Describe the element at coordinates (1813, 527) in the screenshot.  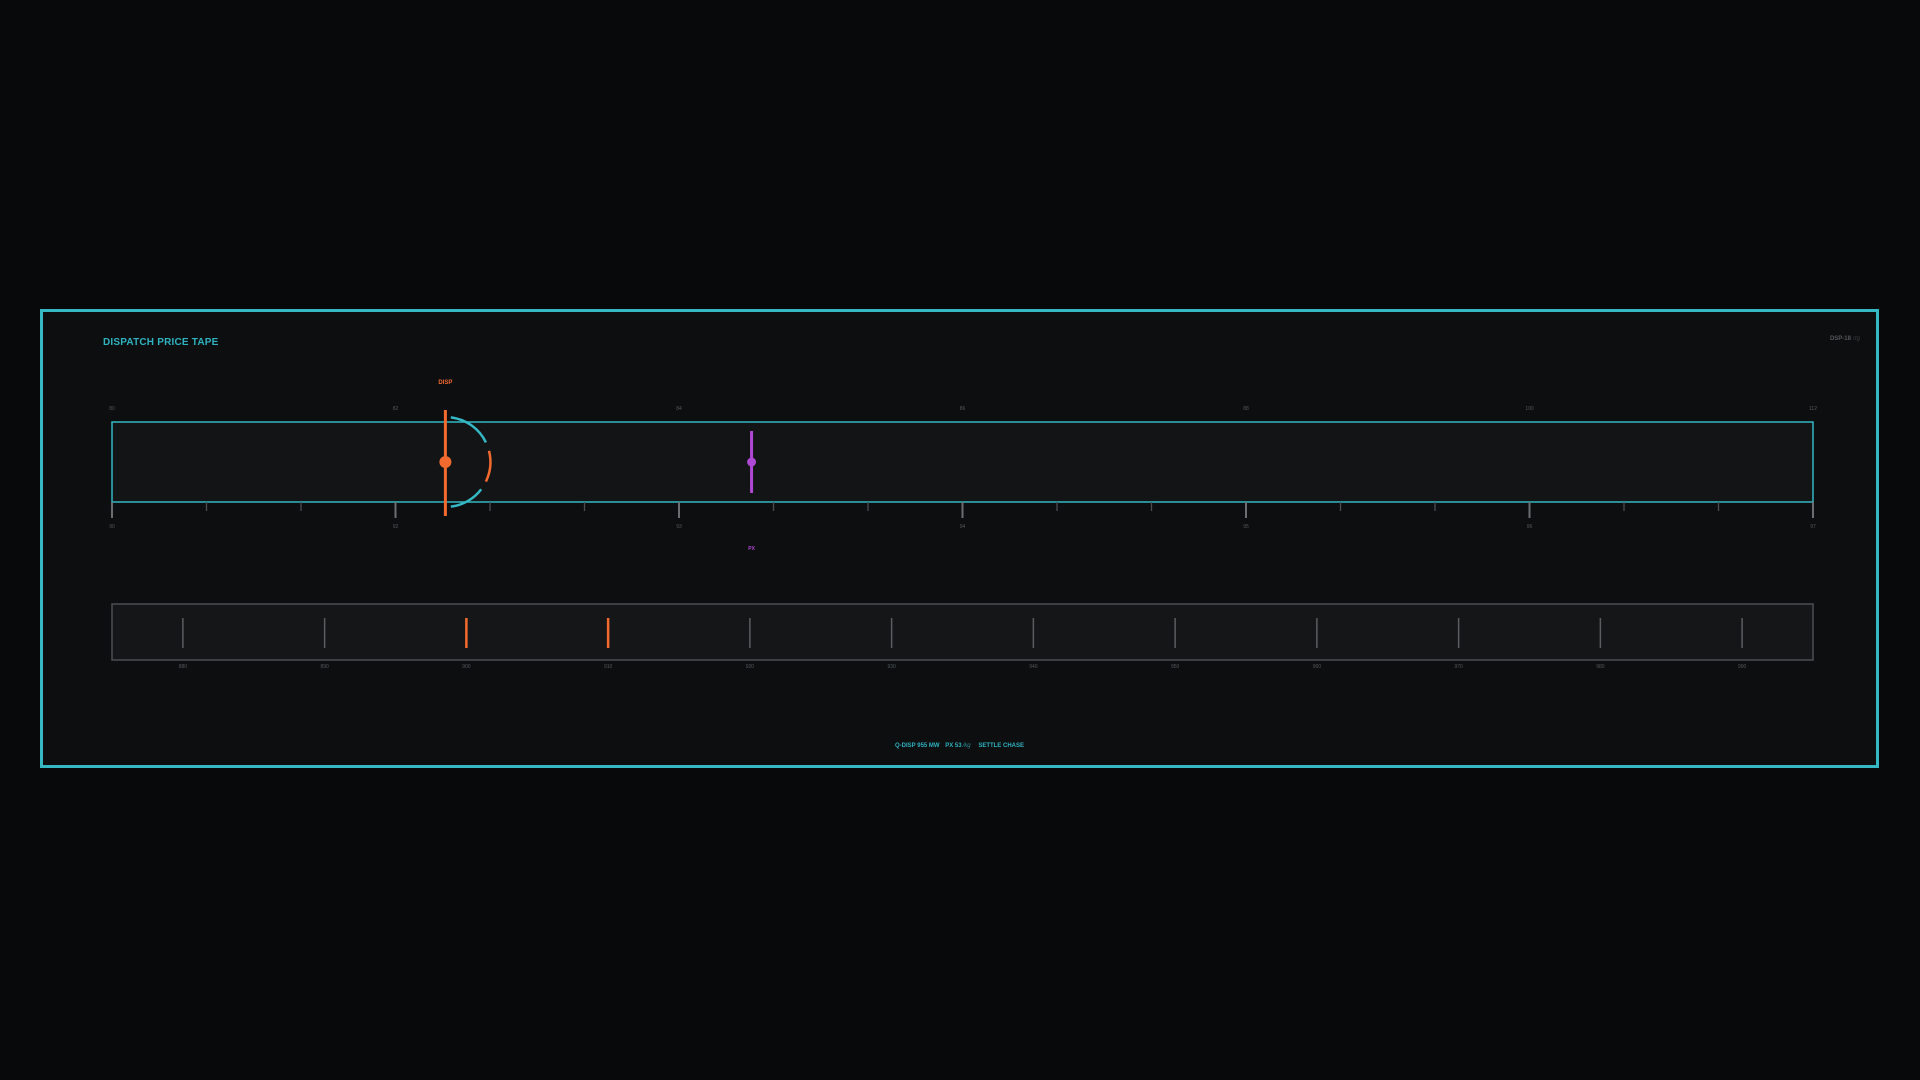
I see `tape-bottom-label: 97` at that location.